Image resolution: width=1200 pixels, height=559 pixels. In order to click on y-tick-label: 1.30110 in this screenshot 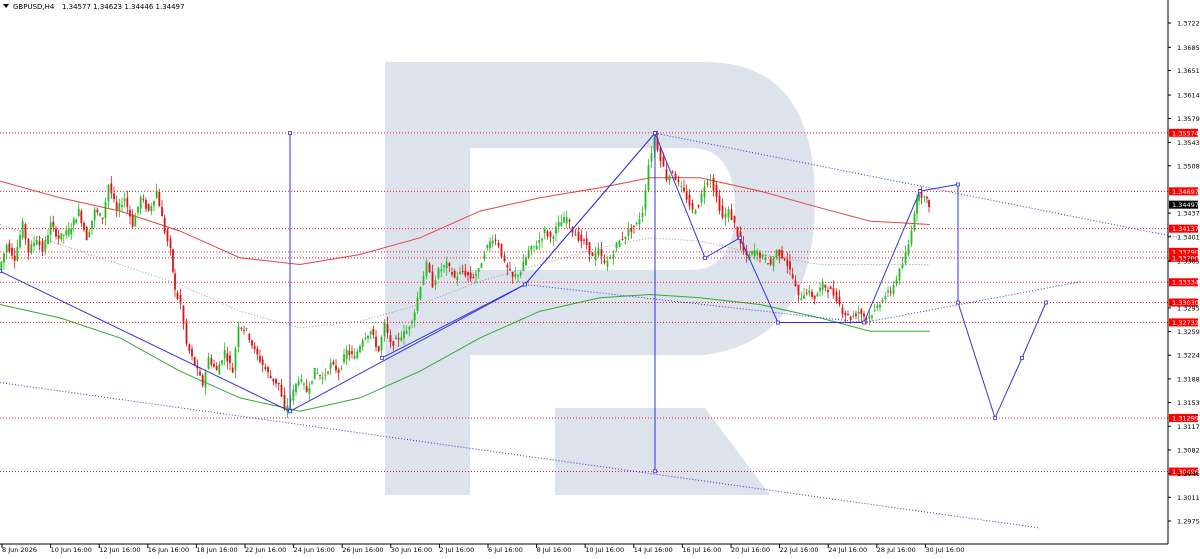, I will do `click(1188, 498)`.